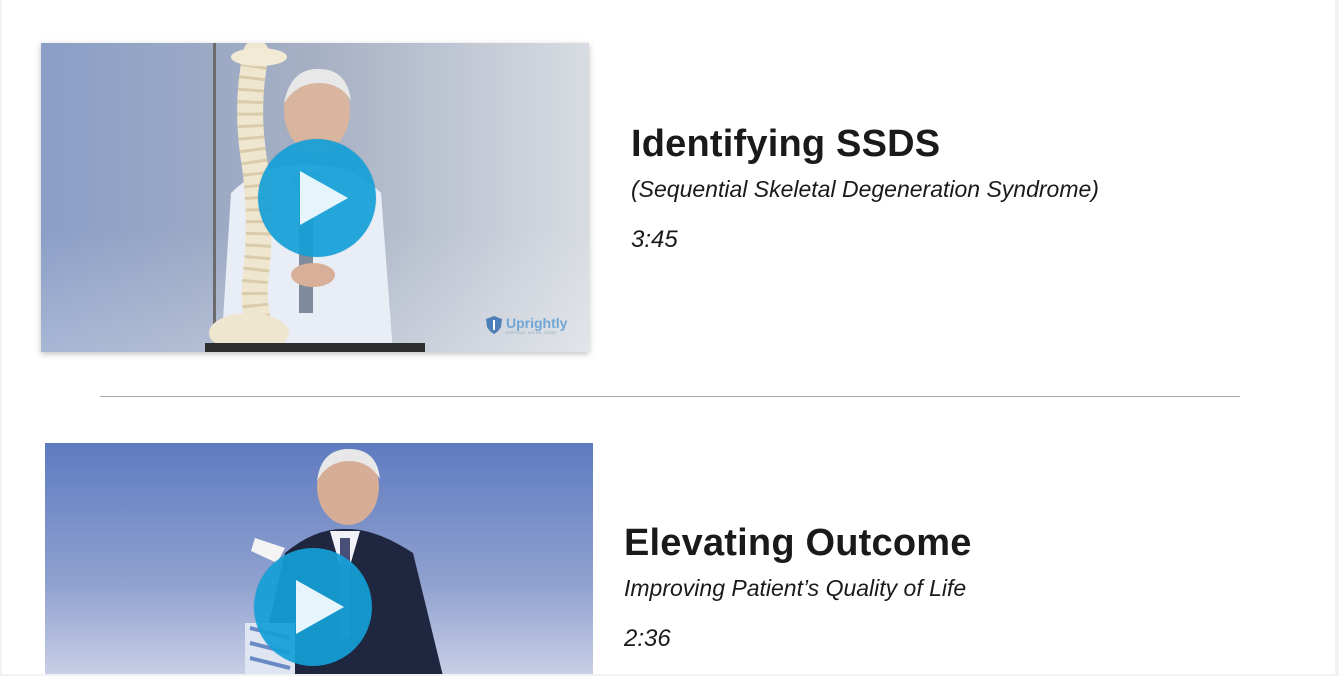 The image size is (1339, 676). What do you see at coordinates (795, 588) in the screenshot?
I see `video-subtitle: Improving Patient’s Quality of Life` at bounding box center [795, 588].